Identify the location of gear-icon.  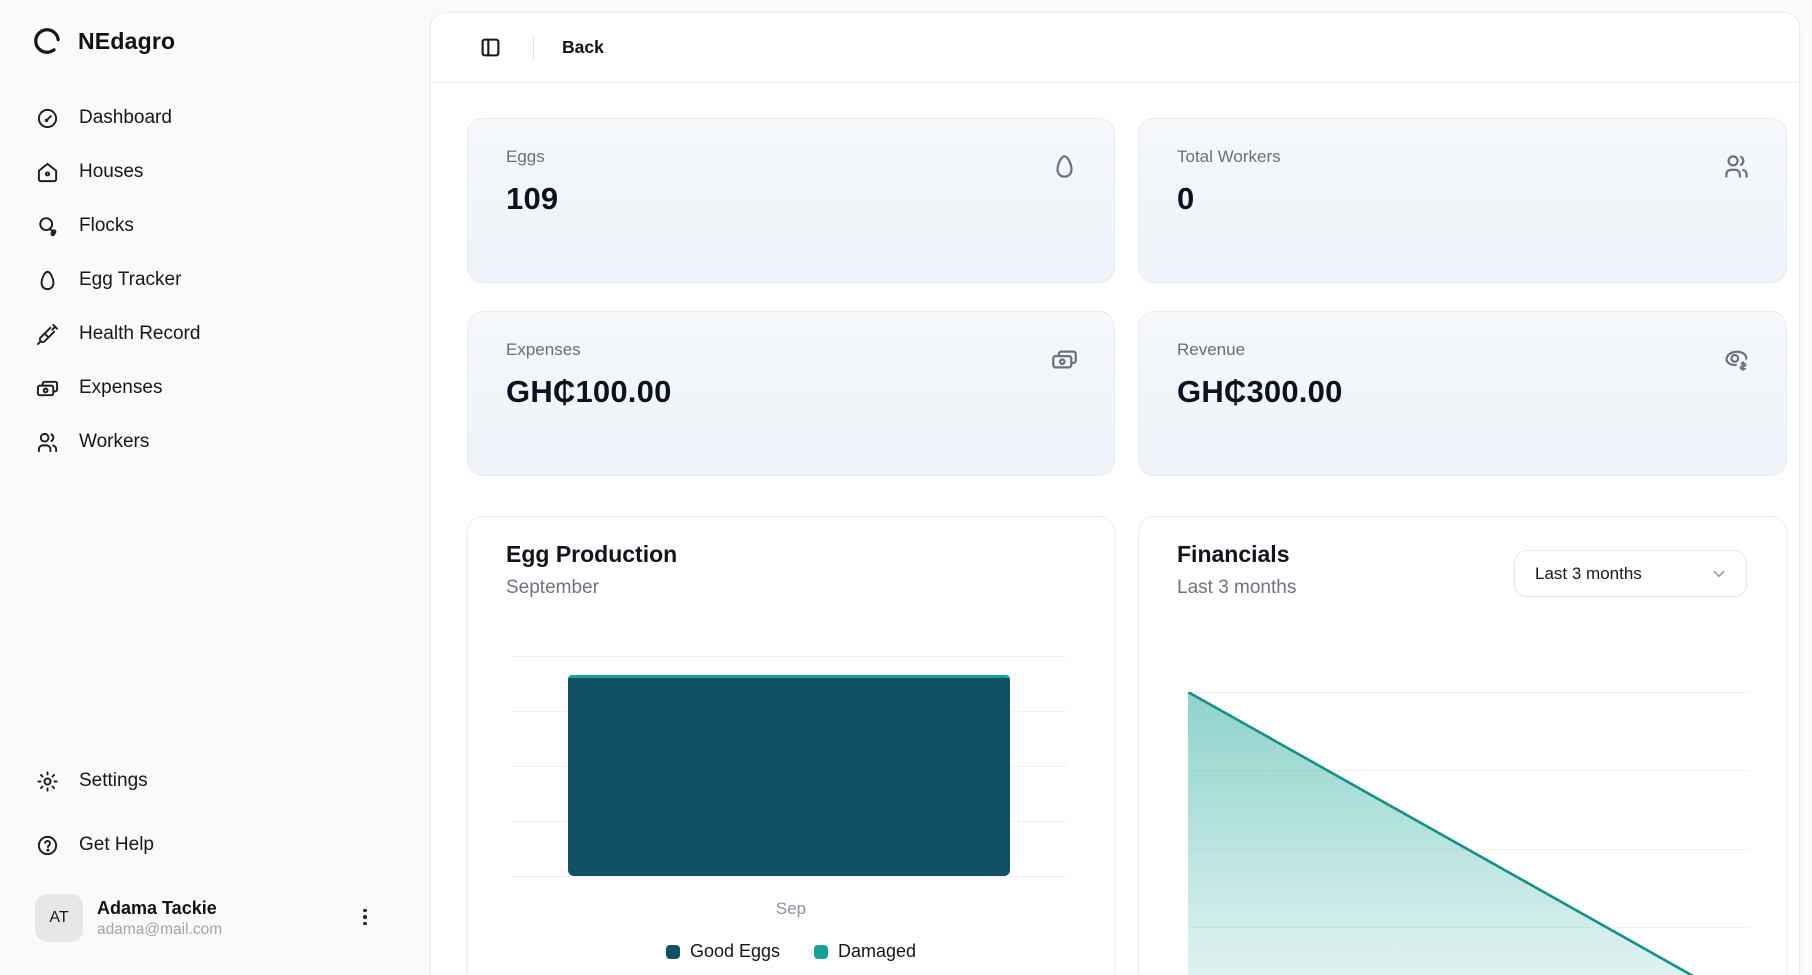
(47, 781).